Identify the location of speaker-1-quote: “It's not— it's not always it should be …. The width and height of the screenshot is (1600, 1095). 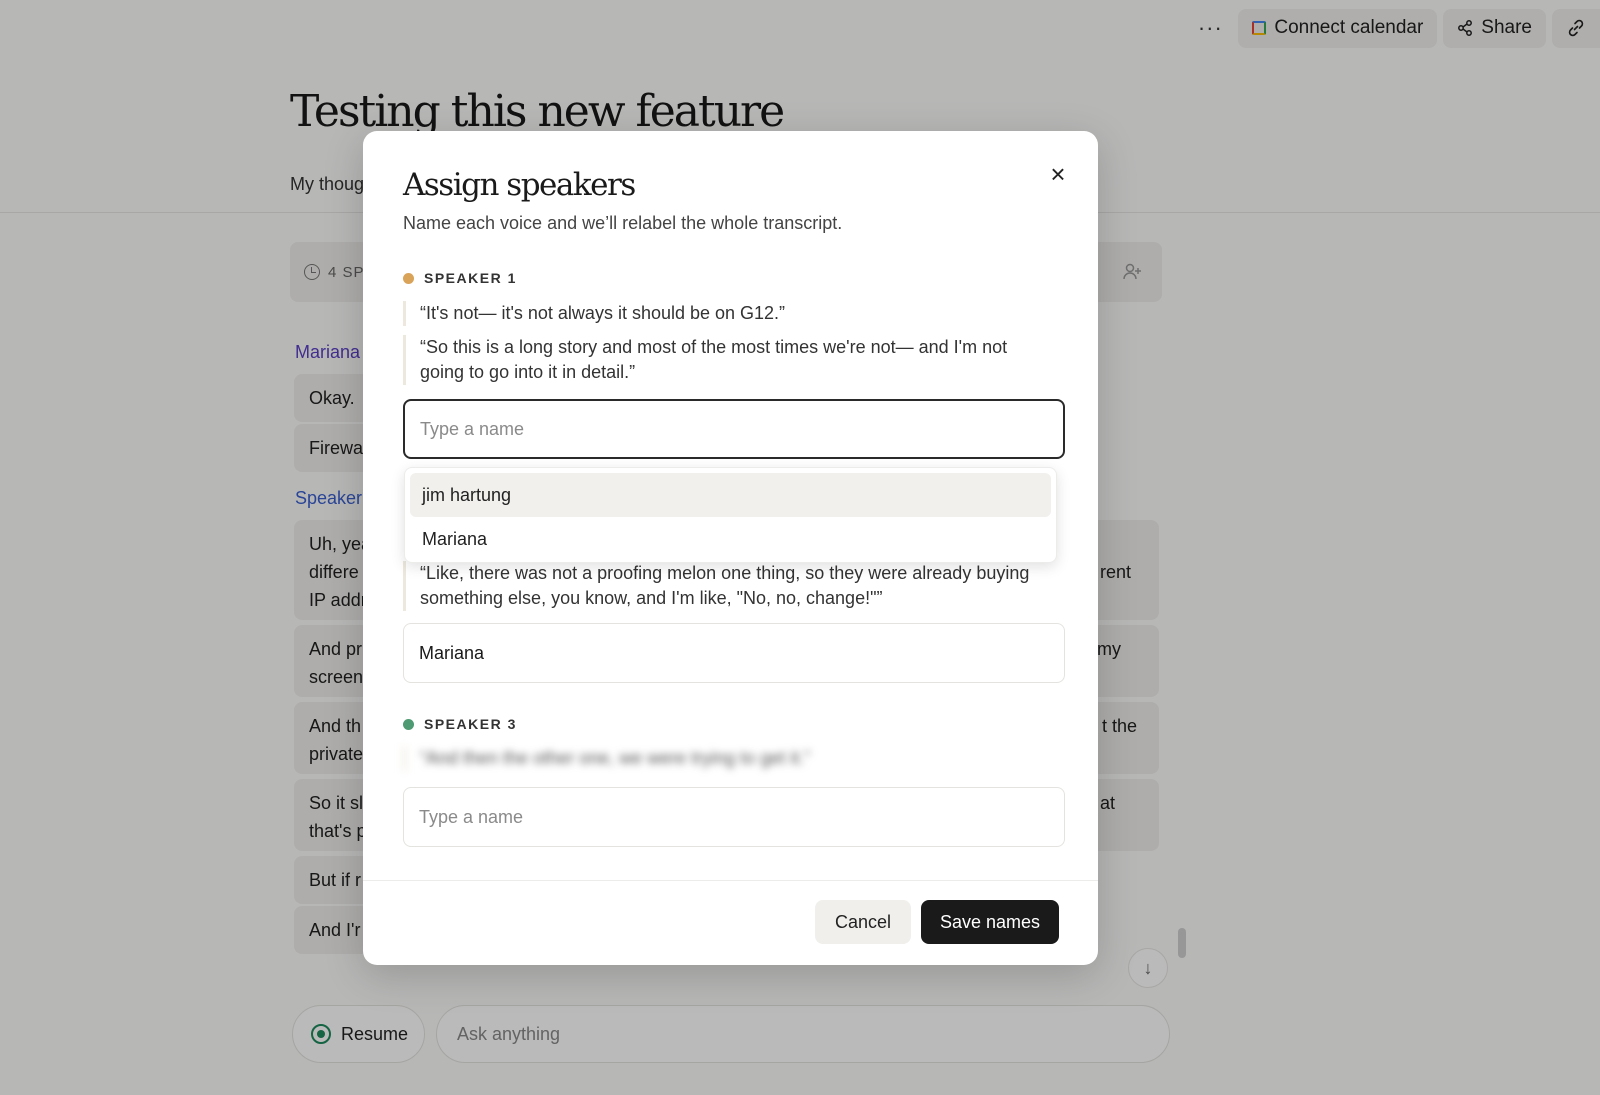
(723, 313).